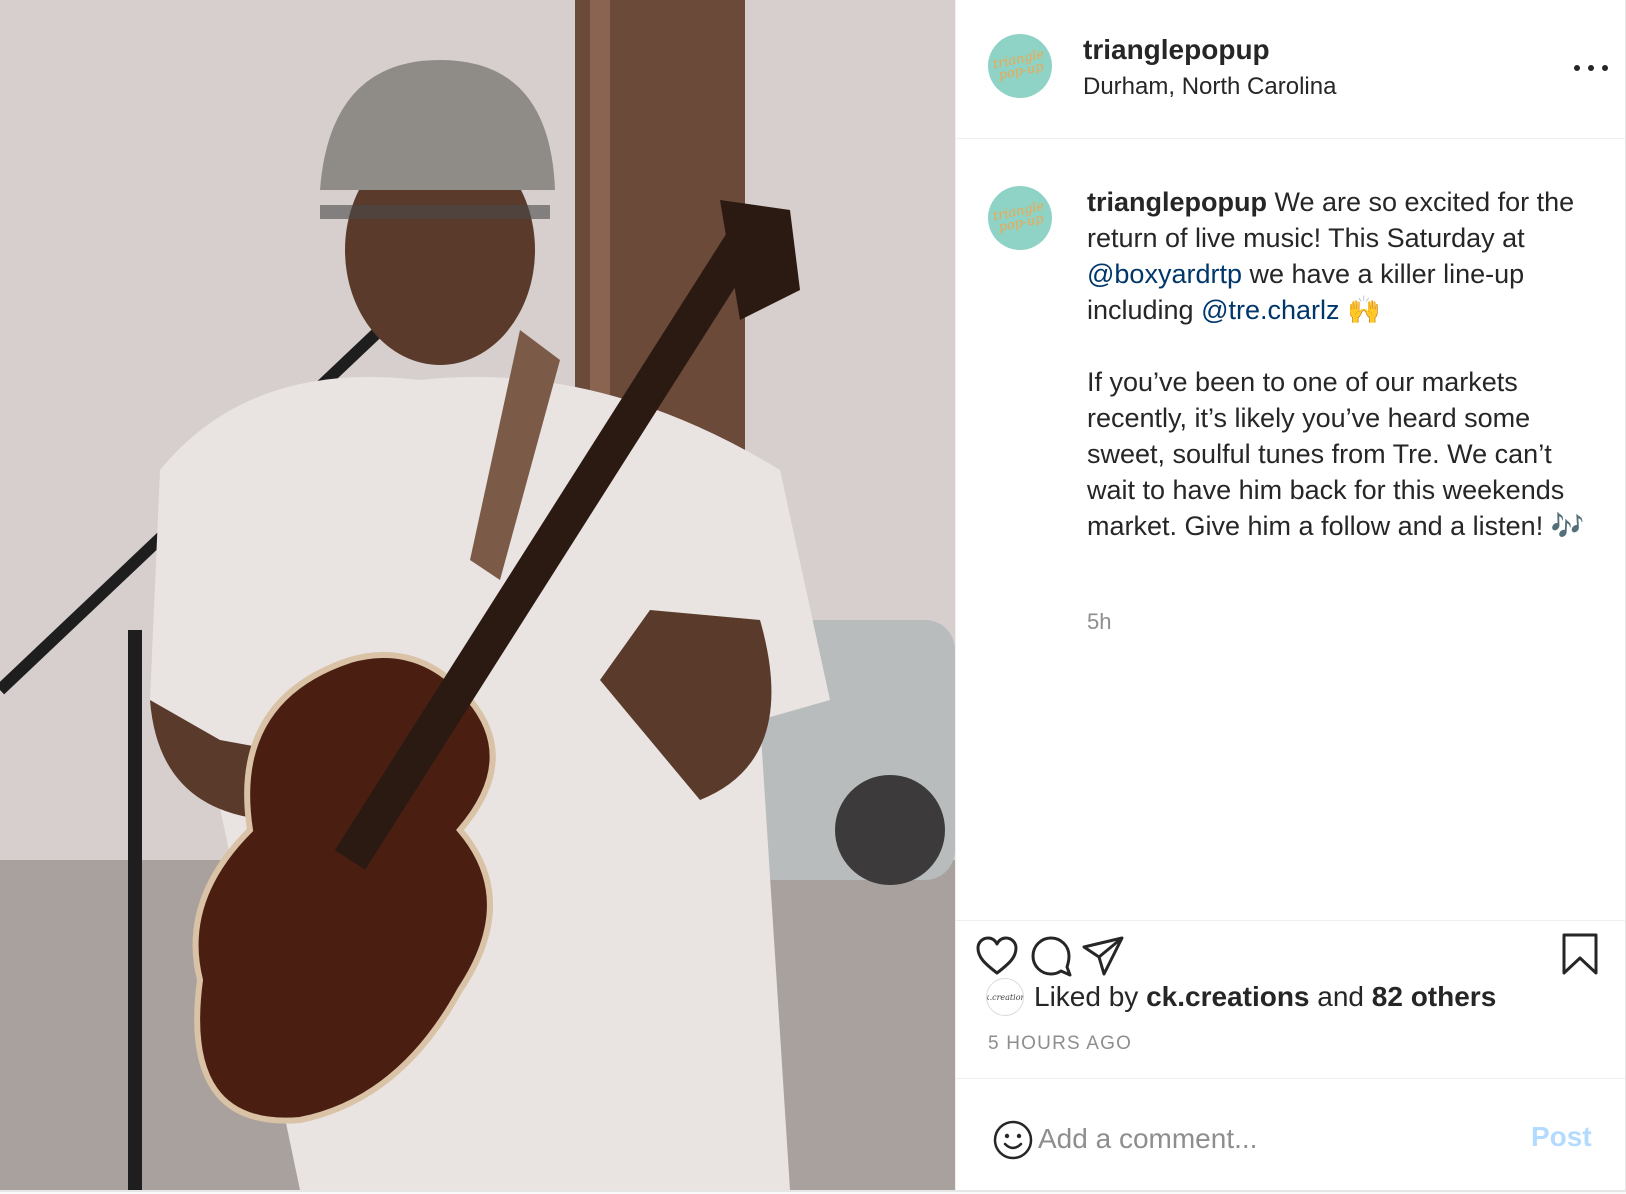  What do you see at coordinates (1340, 996) in the screenshot?
I see `likes-conjunction: and` at bounding box center [1340, 996].